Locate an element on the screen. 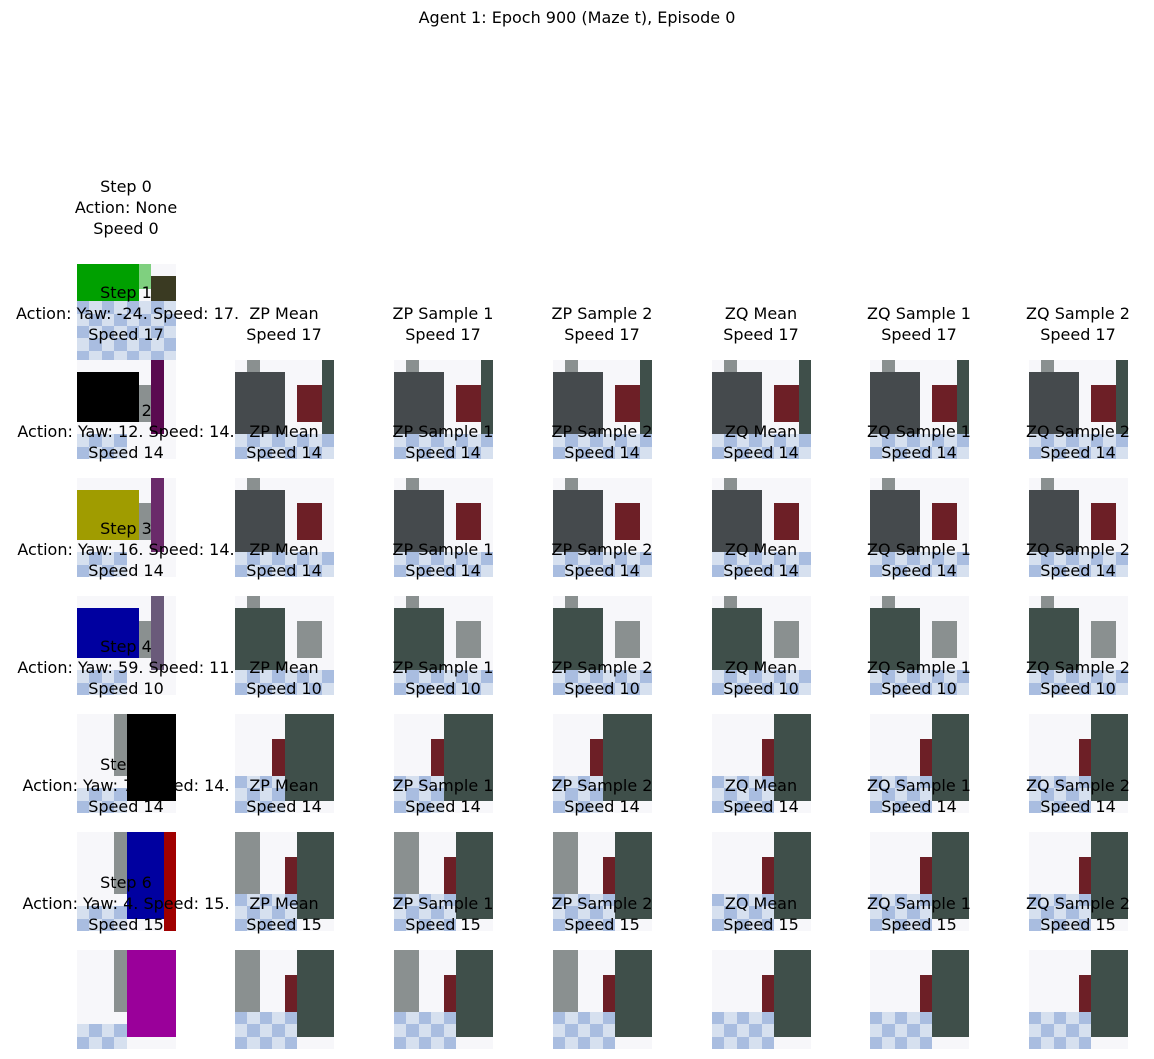 The width and height of the screenshot is (1154, 1059). column-title: ZP Mean Speed 10 is located at coordinates (284, 678).